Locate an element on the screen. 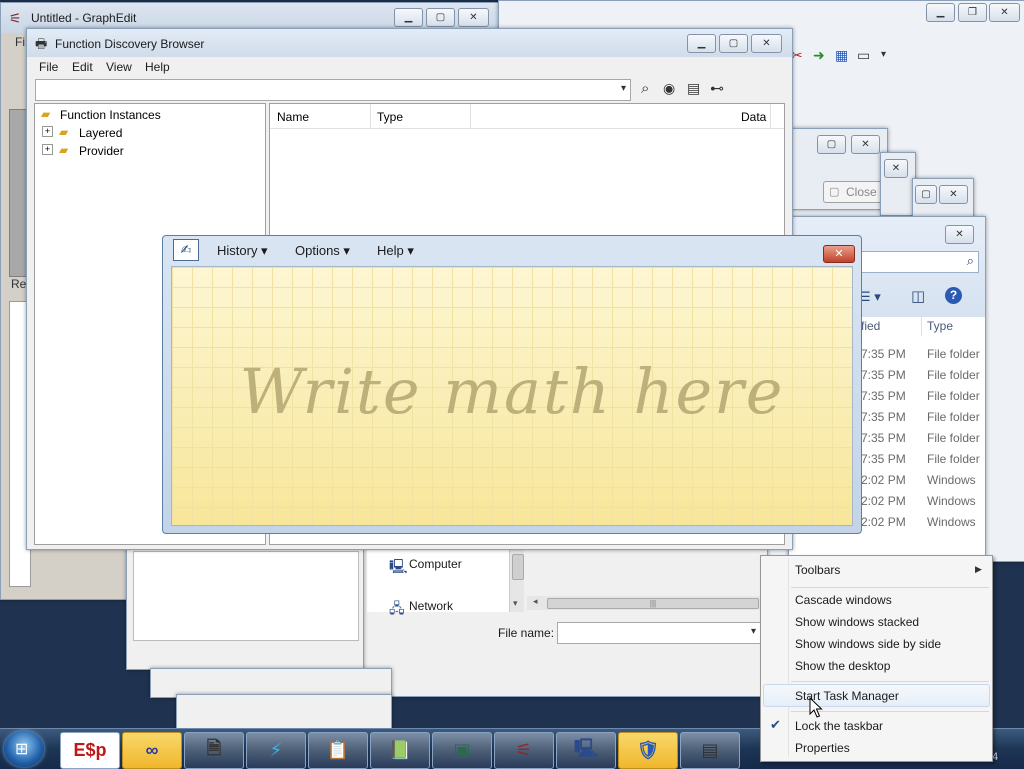  column-name: Name is located at coordinates (293, 117).